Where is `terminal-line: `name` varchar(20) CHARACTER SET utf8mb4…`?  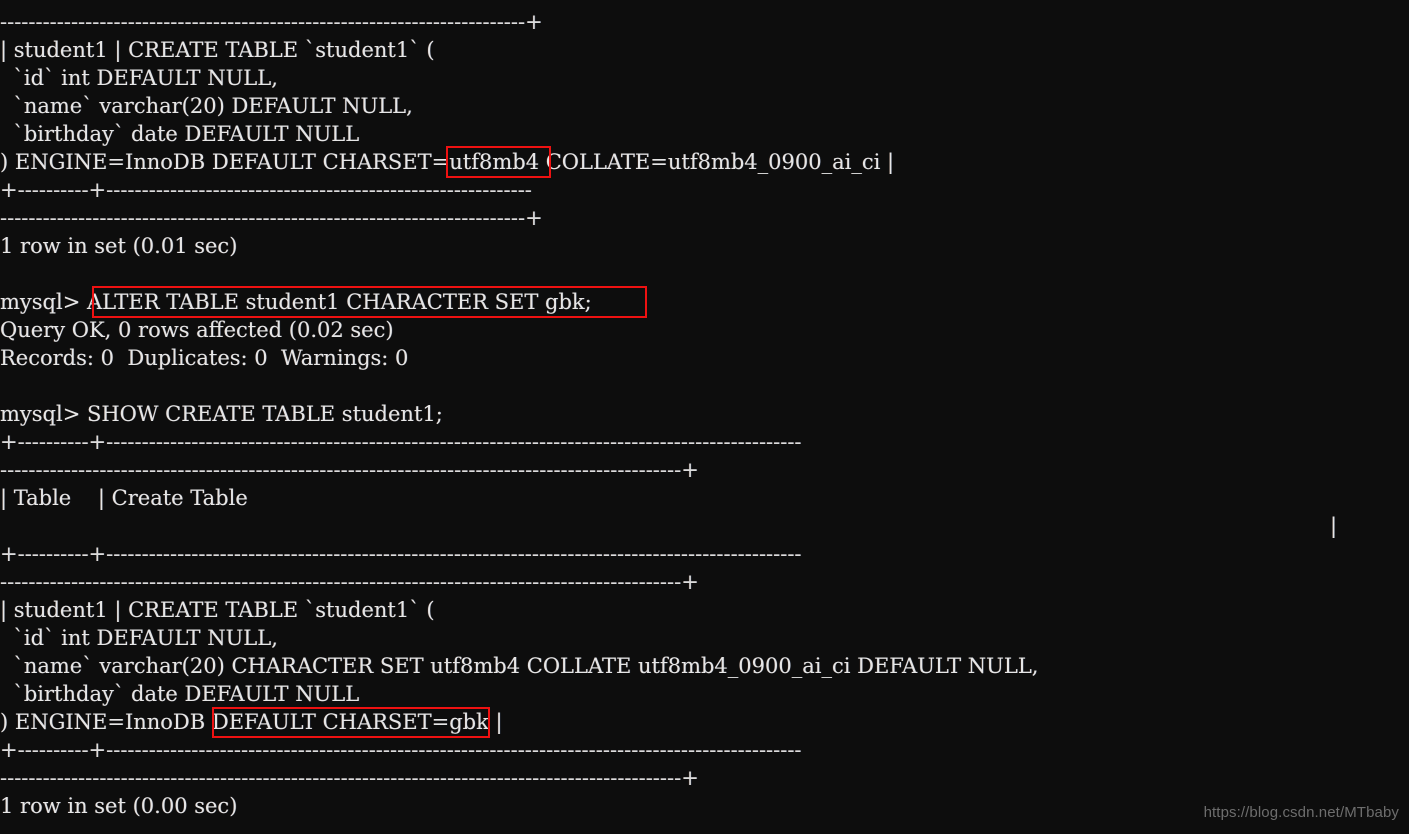 terminal-line: `name` varchar(20) CHARACTER SET utf8mb4… is located at coordinates (519, 666).